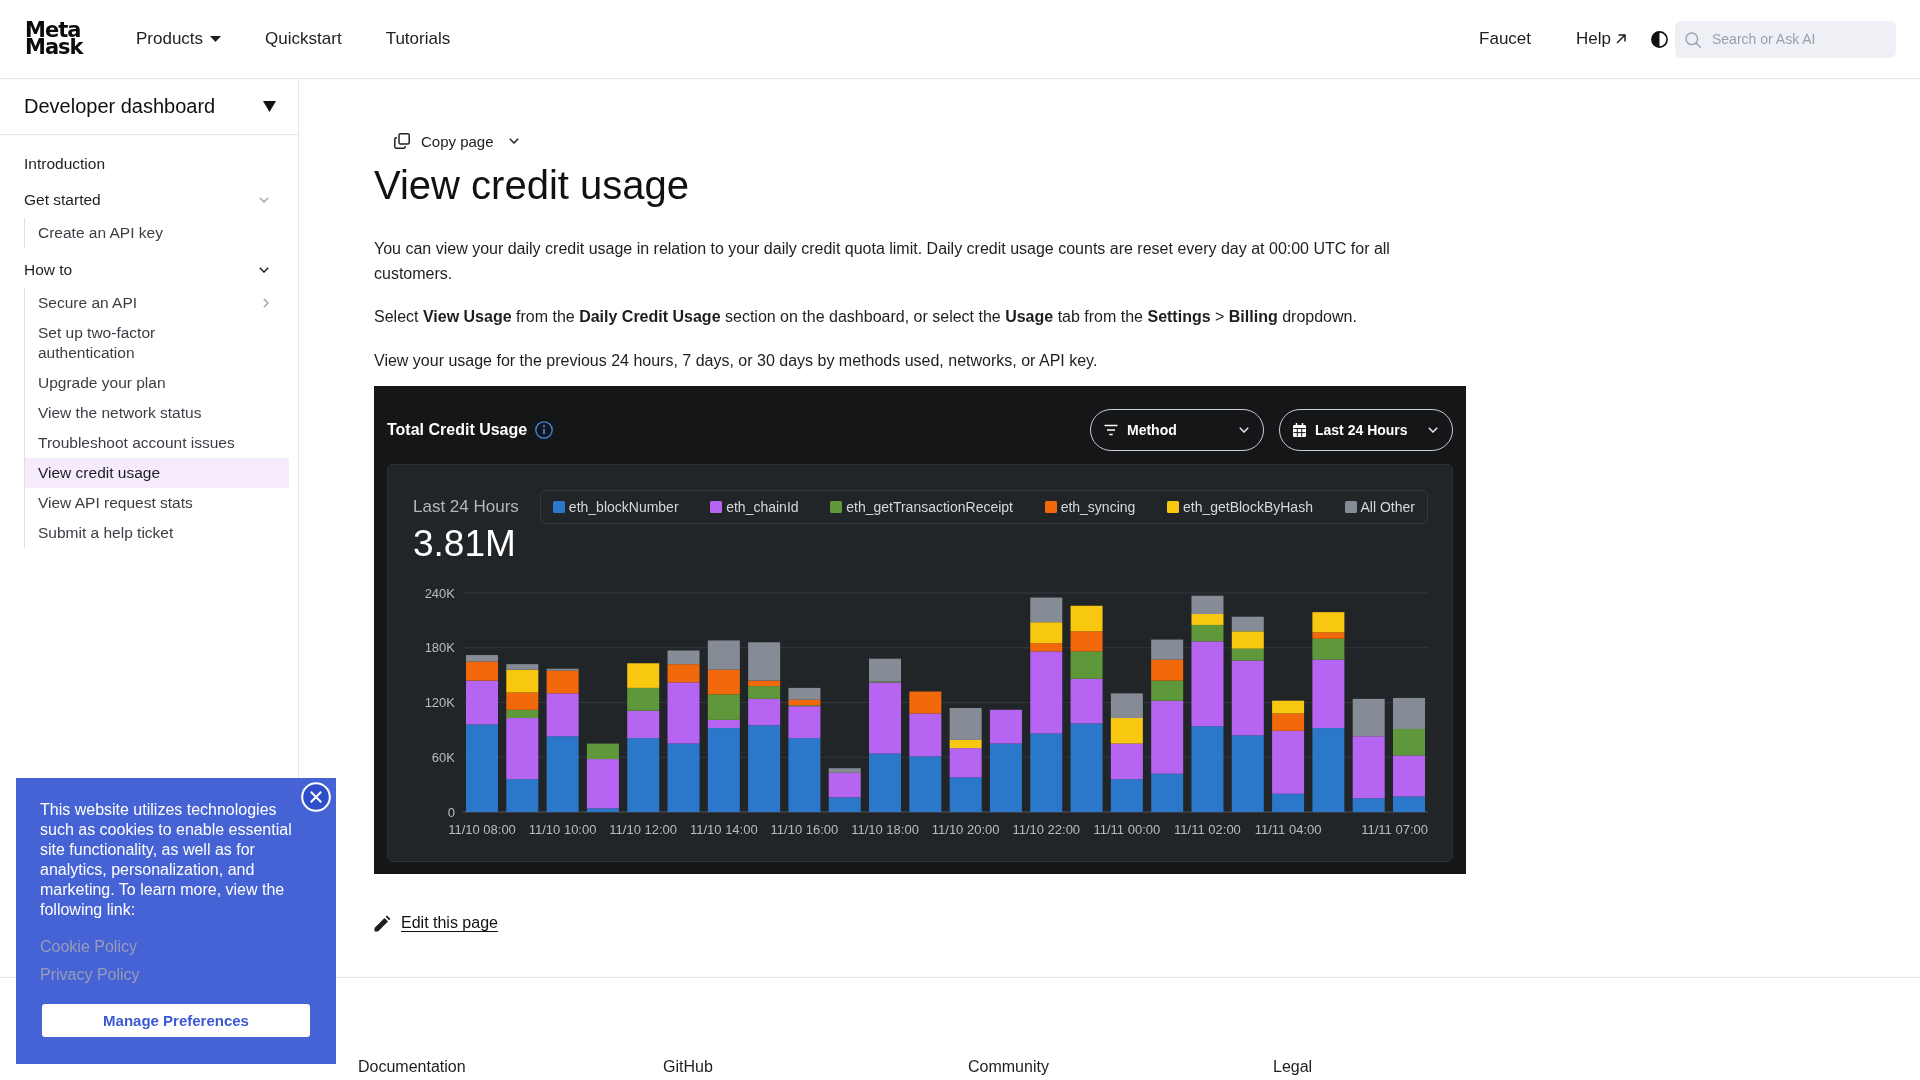 The height and width of the screenshot is (1080, 1920). What do you see at coordinates (466, 507) in the screenshot?
I see `period-label: Last 24 Hours` at bounding box center [466, 507].